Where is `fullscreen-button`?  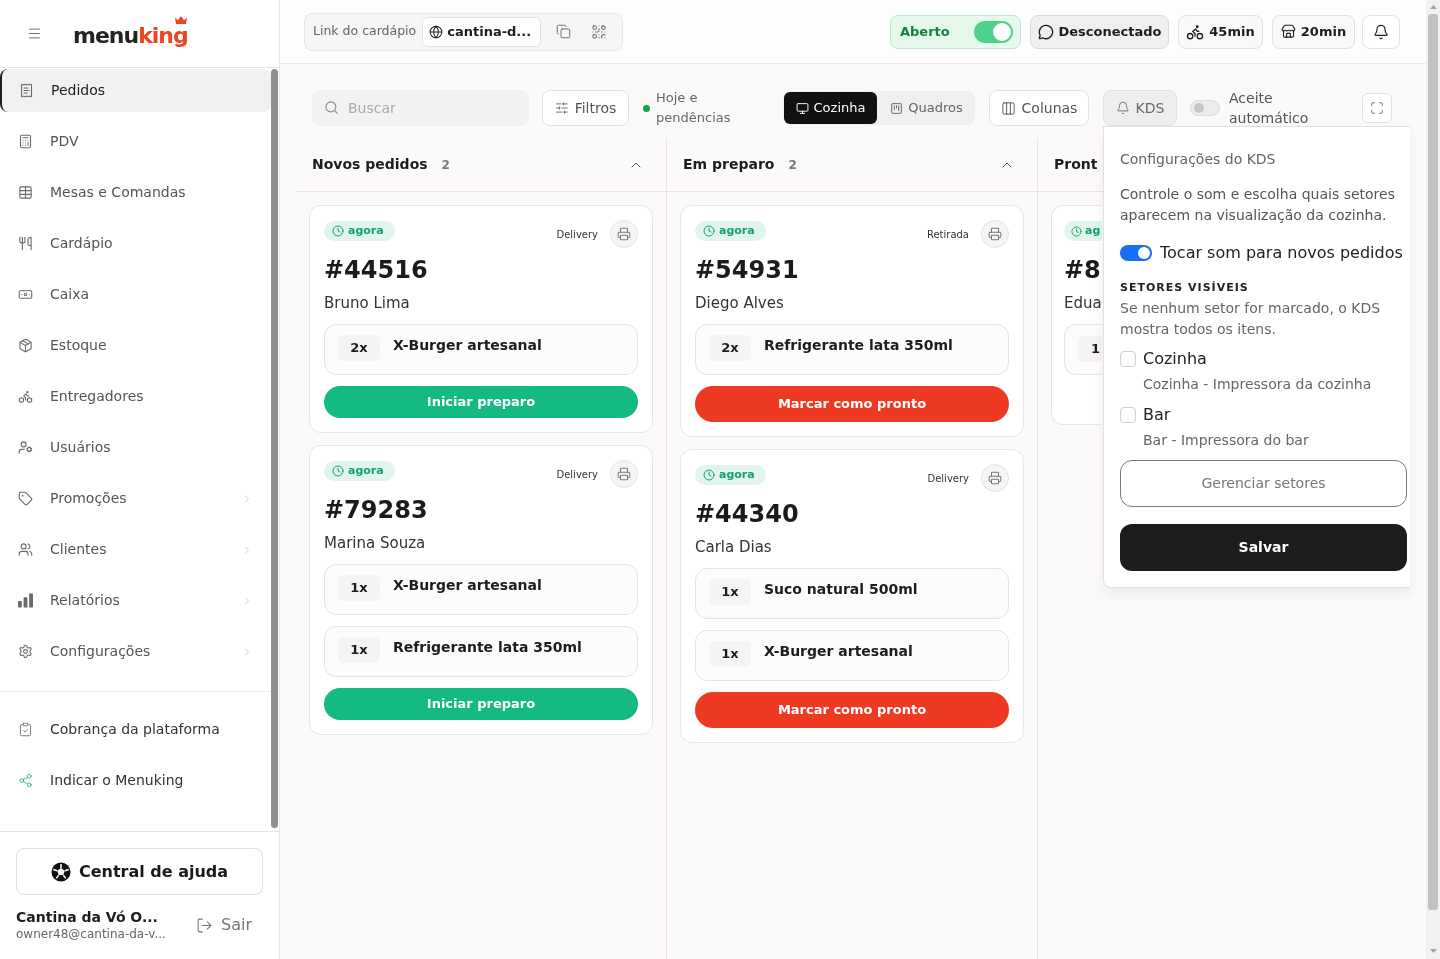
fullscreen-button is located at coordinates (1377, 108).